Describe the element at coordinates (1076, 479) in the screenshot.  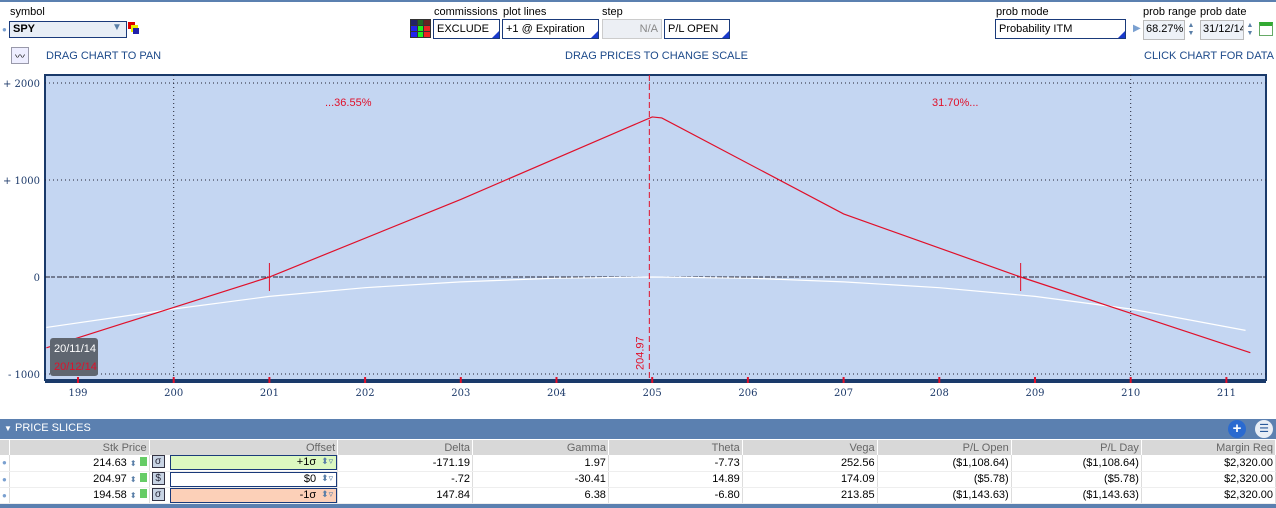
I see `pl-day-cell: ($5.78)` at that location.